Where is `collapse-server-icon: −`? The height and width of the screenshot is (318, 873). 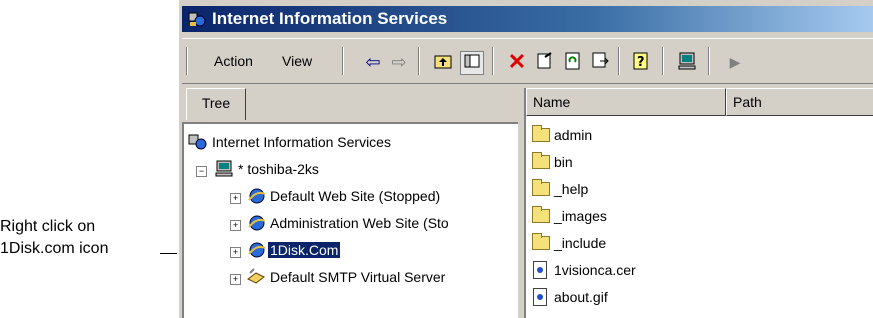
collapse-server-icon: − is located at coordinates (201, 171).